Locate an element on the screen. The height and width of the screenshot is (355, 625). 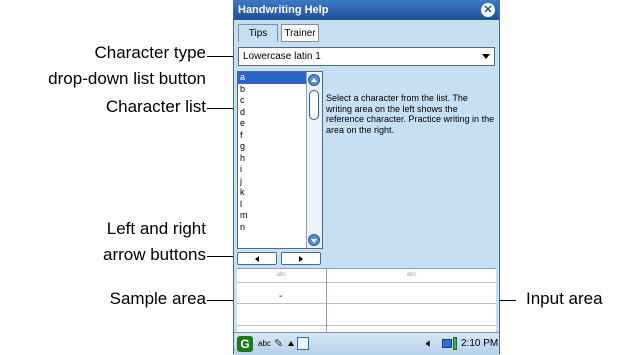
list-item: b is located at coordinates (273, 90).